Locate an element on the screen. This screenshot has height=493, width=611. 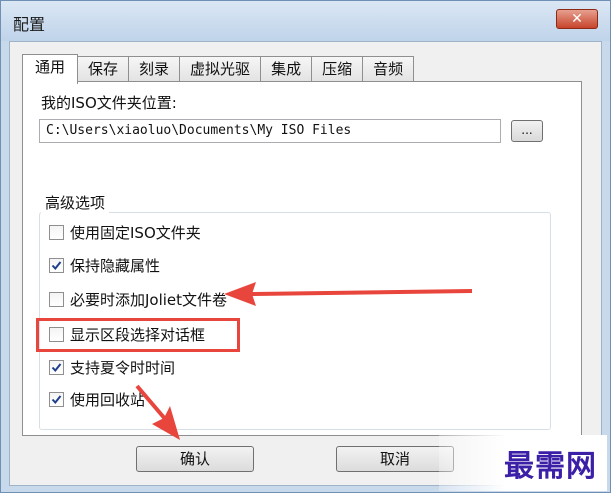
site-watermark: 最需网 is located at coordinates (523, 463).